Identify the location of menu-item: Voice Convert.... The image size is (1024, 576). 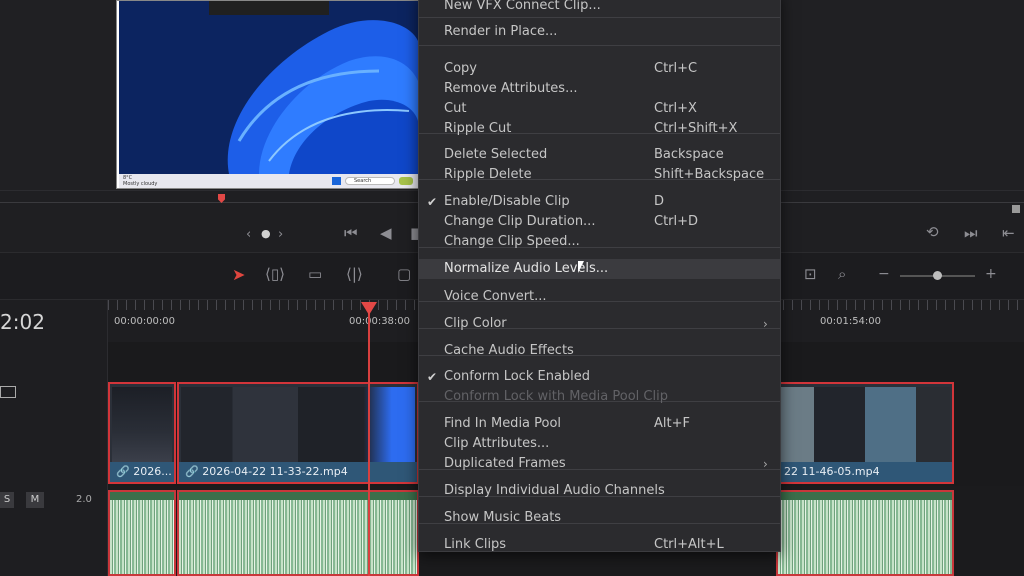
(599, 297).